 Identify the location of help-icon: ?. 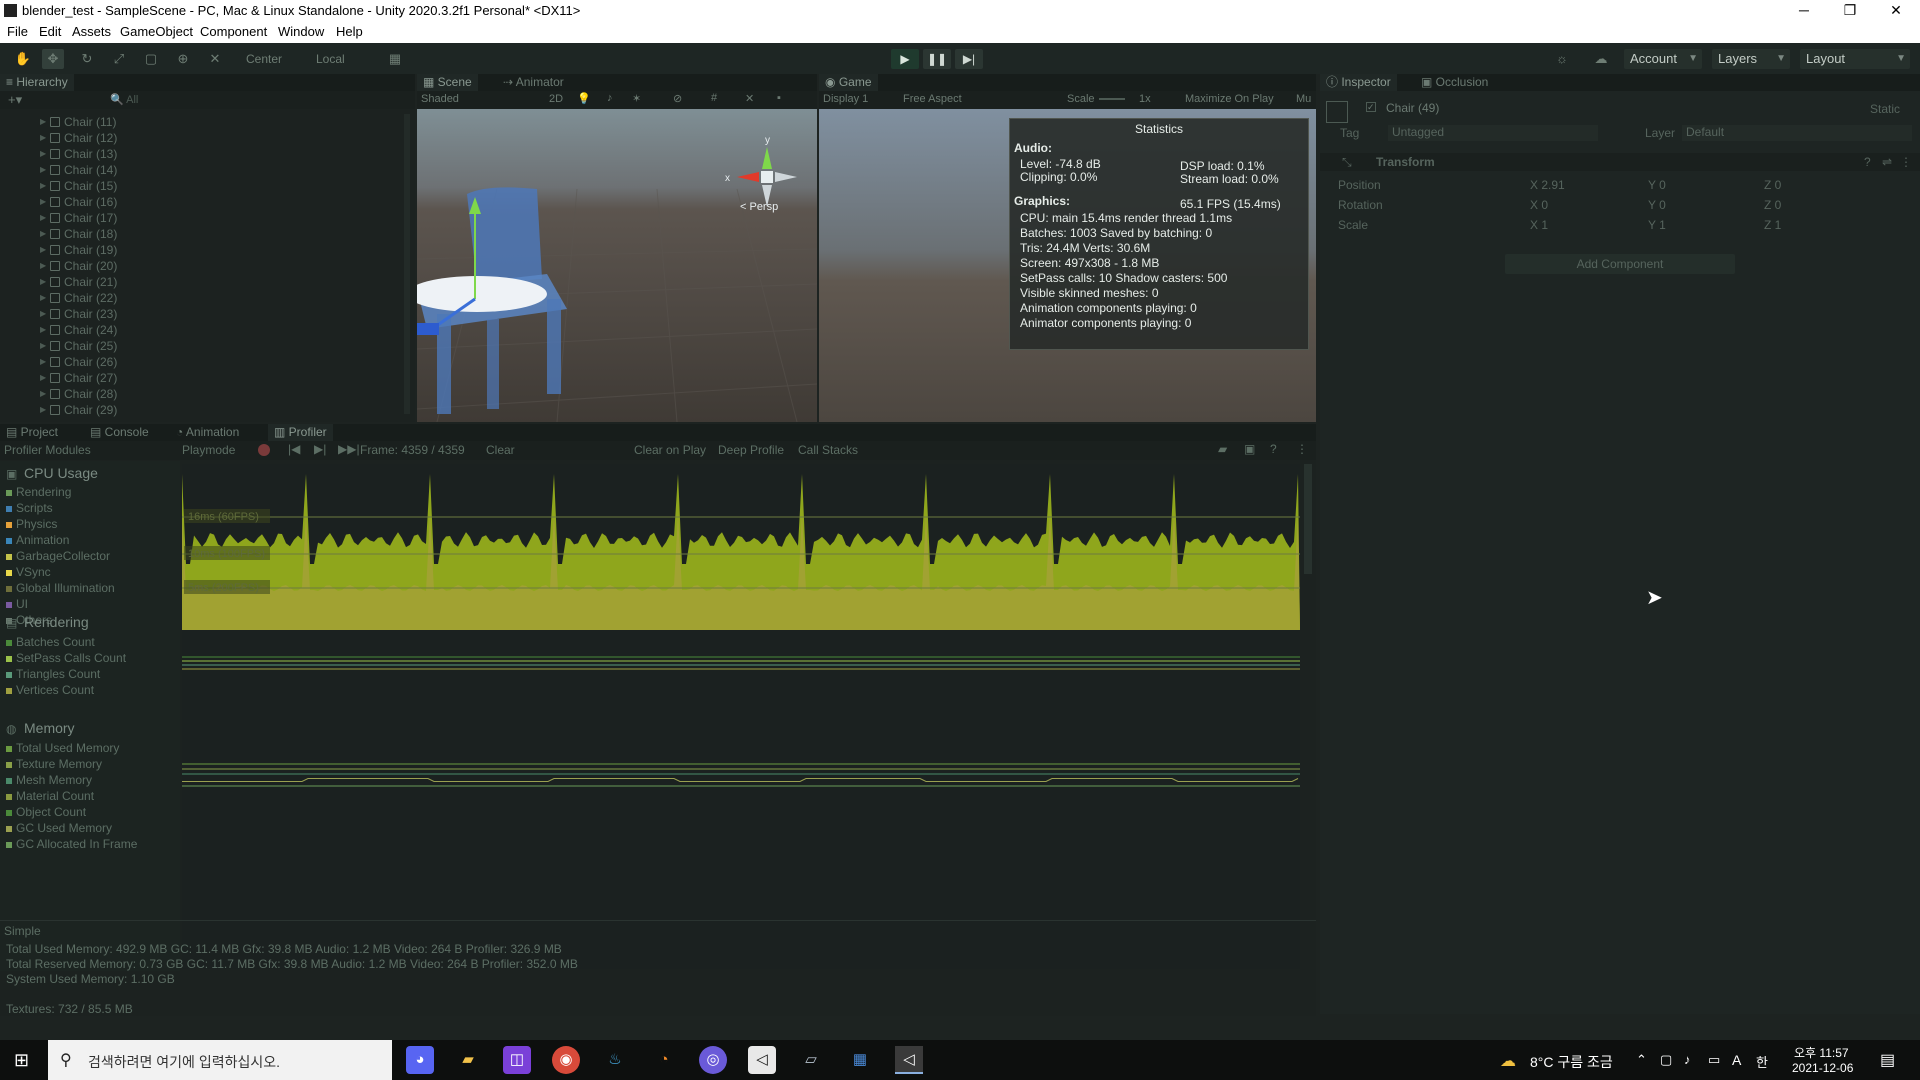
(1273, 449).